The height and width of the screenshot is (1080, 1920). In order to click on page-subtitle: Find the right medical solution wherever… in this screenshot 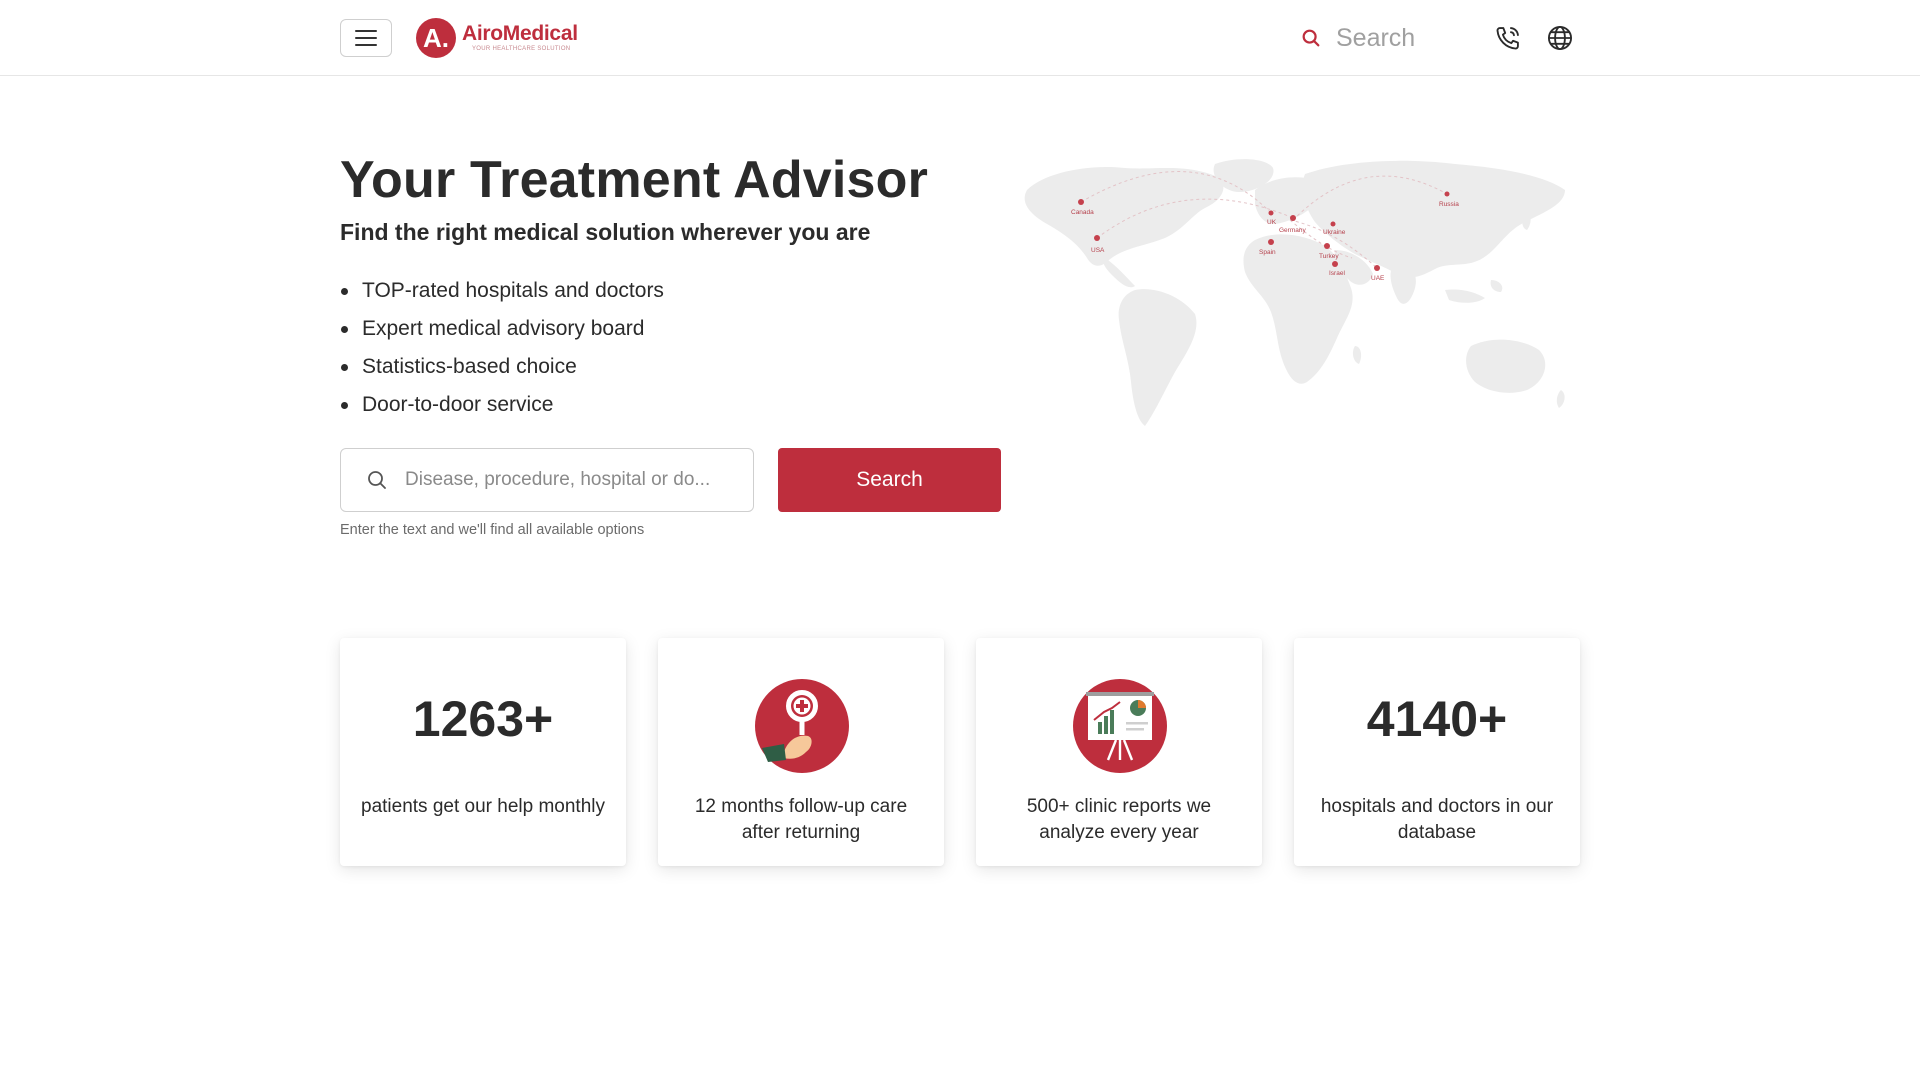, I will do `click(605, 232)`.